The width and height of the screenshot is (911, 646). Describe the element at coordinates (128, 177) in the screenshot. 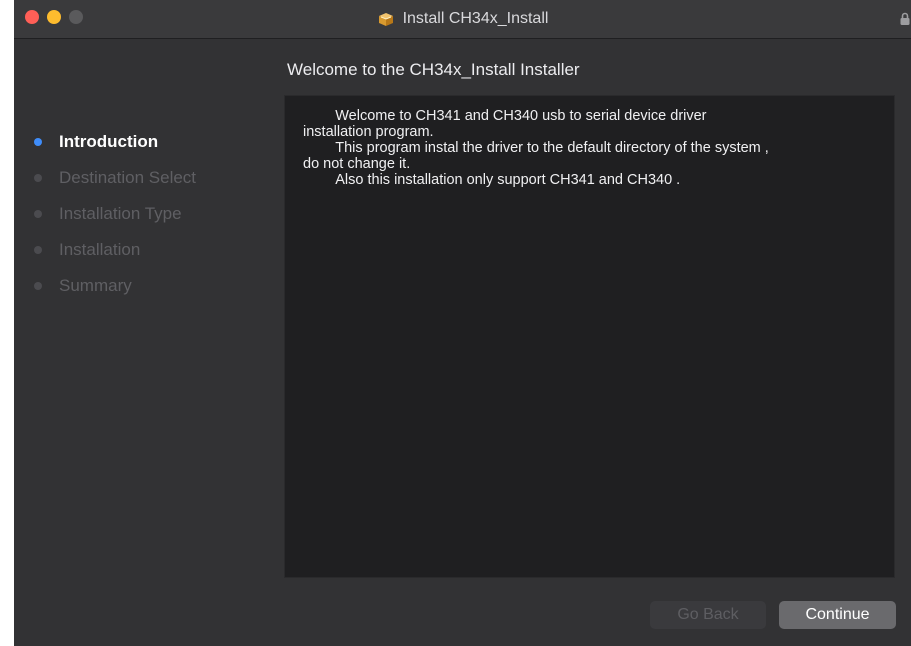

I see `sidebar-item-label: Destination Select` at that location.